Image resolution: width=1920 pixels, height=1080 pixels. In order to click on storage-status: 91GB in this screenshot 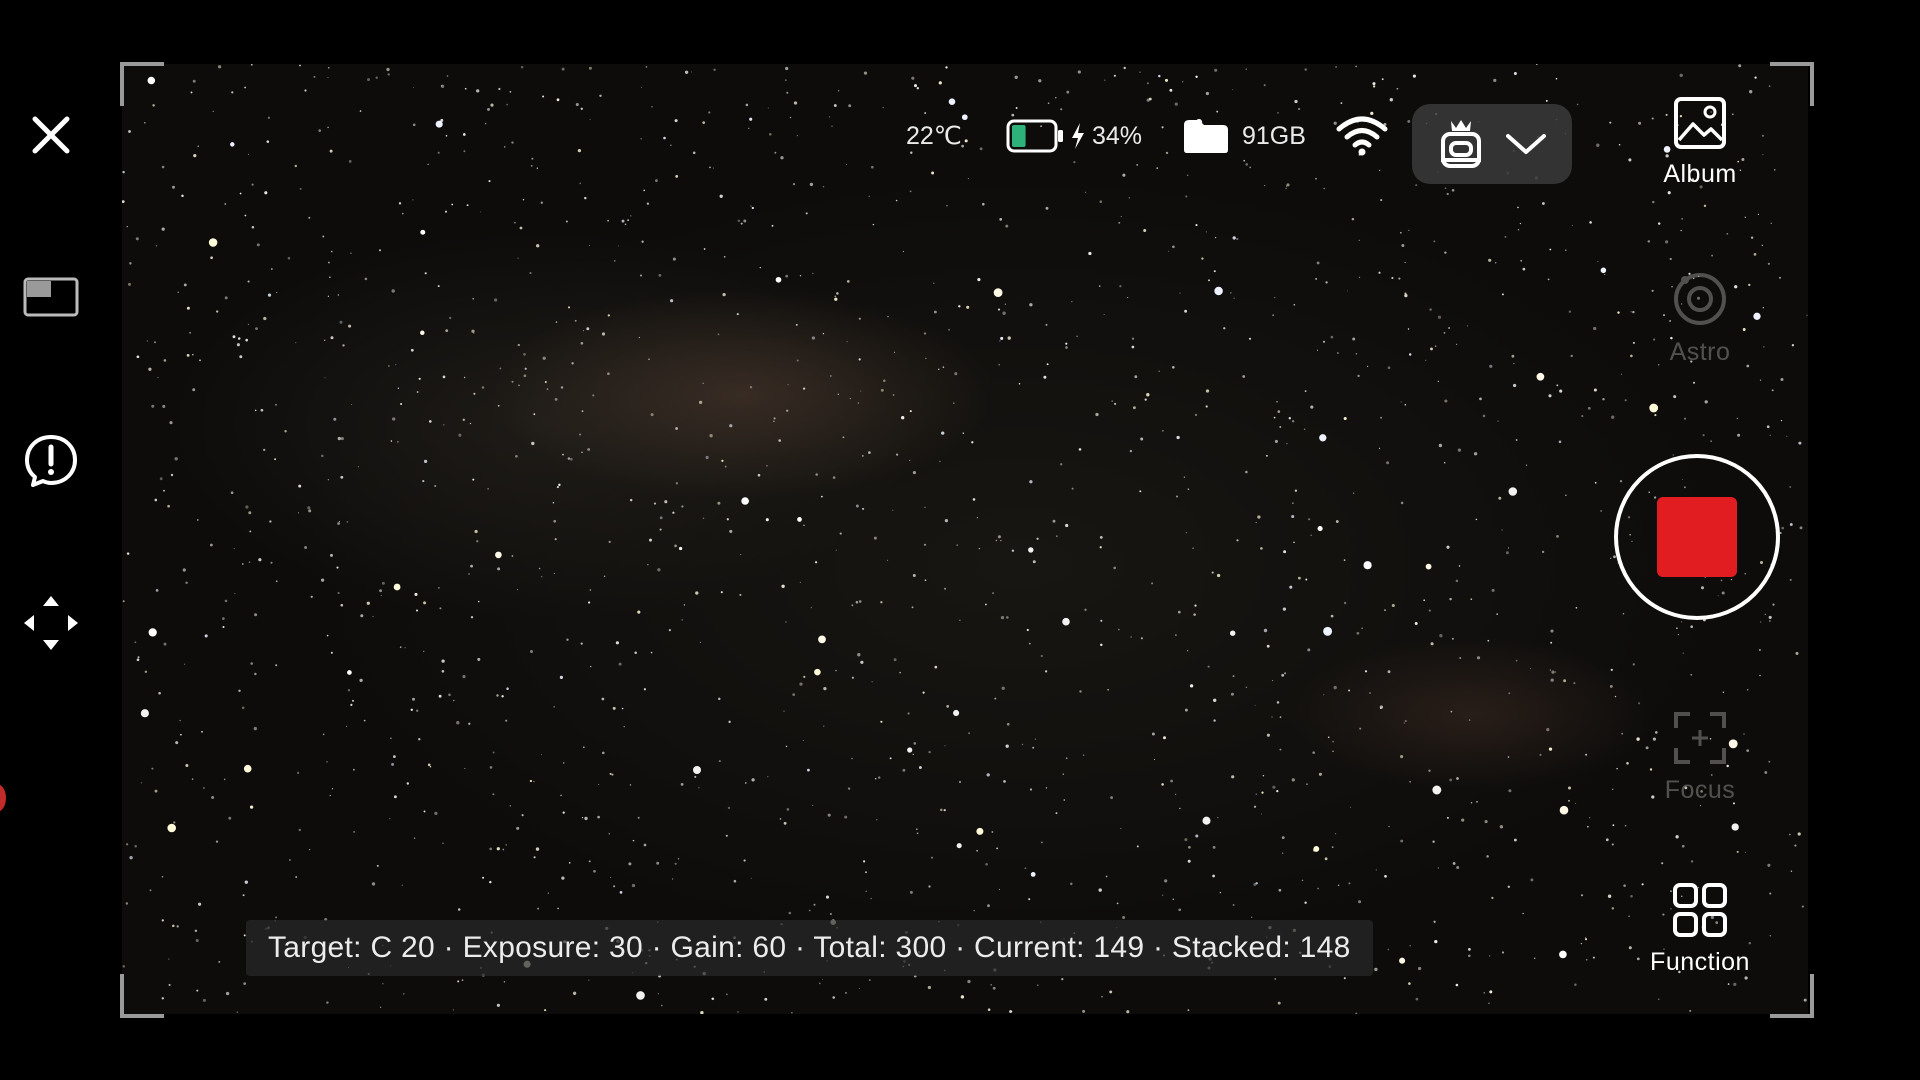, I will do `click(1244, 136)`.